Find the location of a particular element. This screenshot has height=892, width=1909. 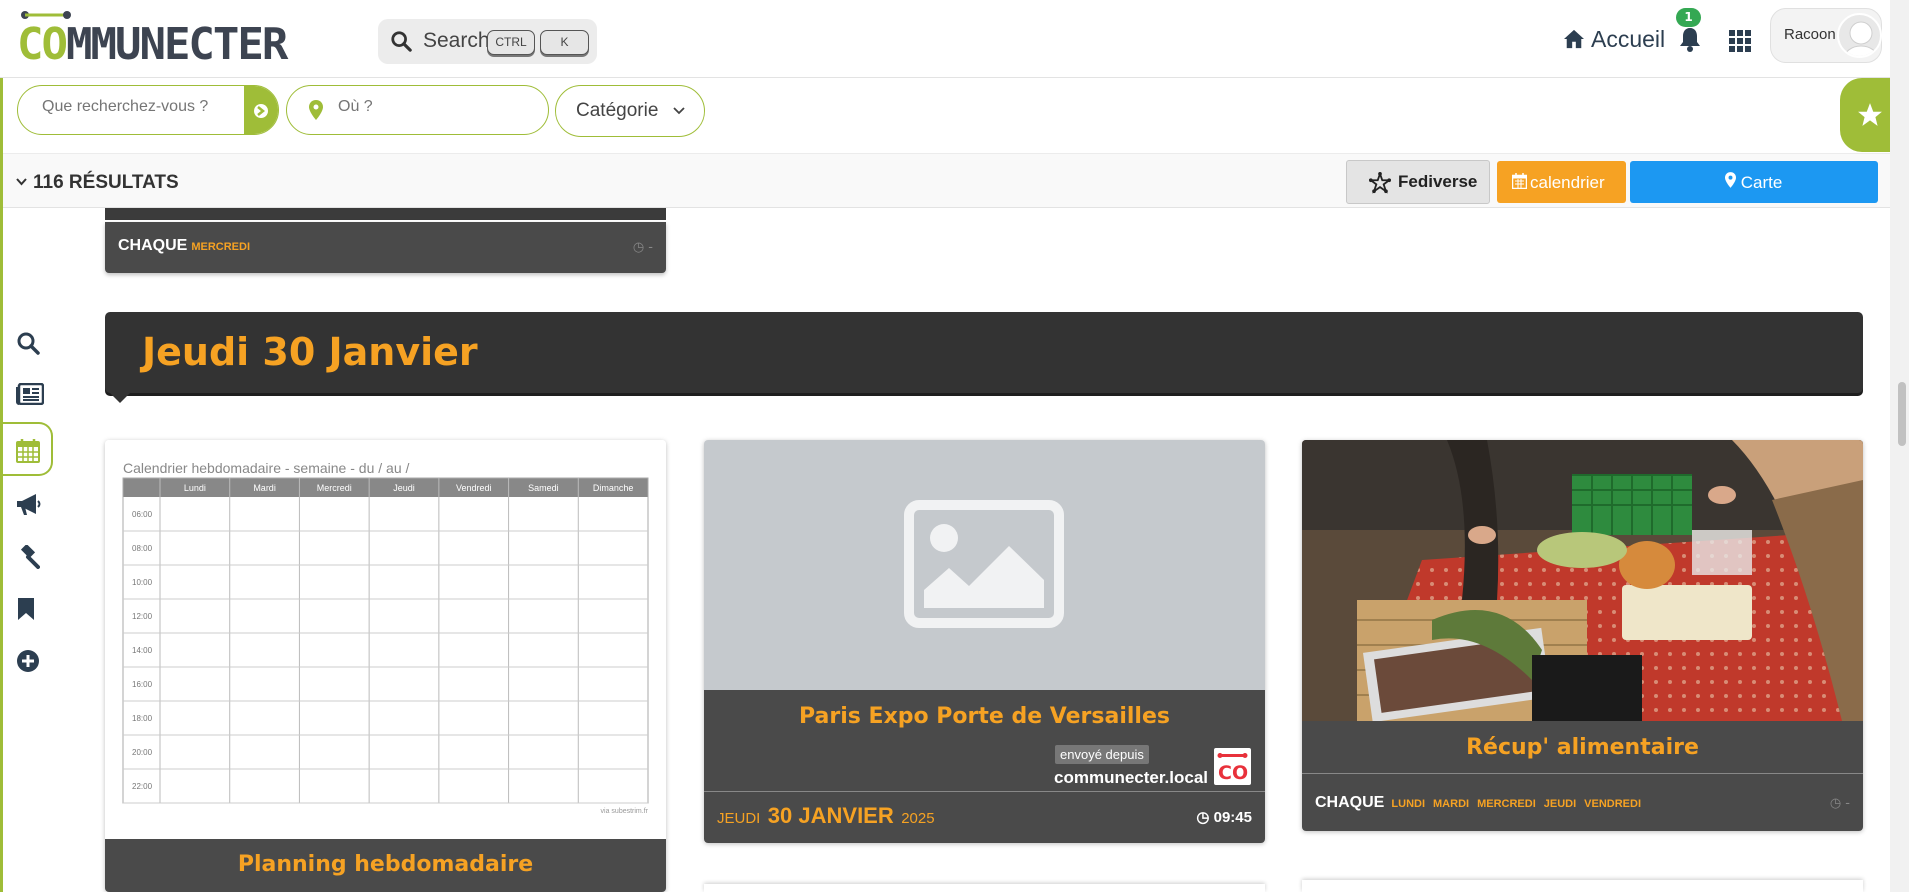

schedule-hour-label: 18:00 is located at coordinates (142, 718).